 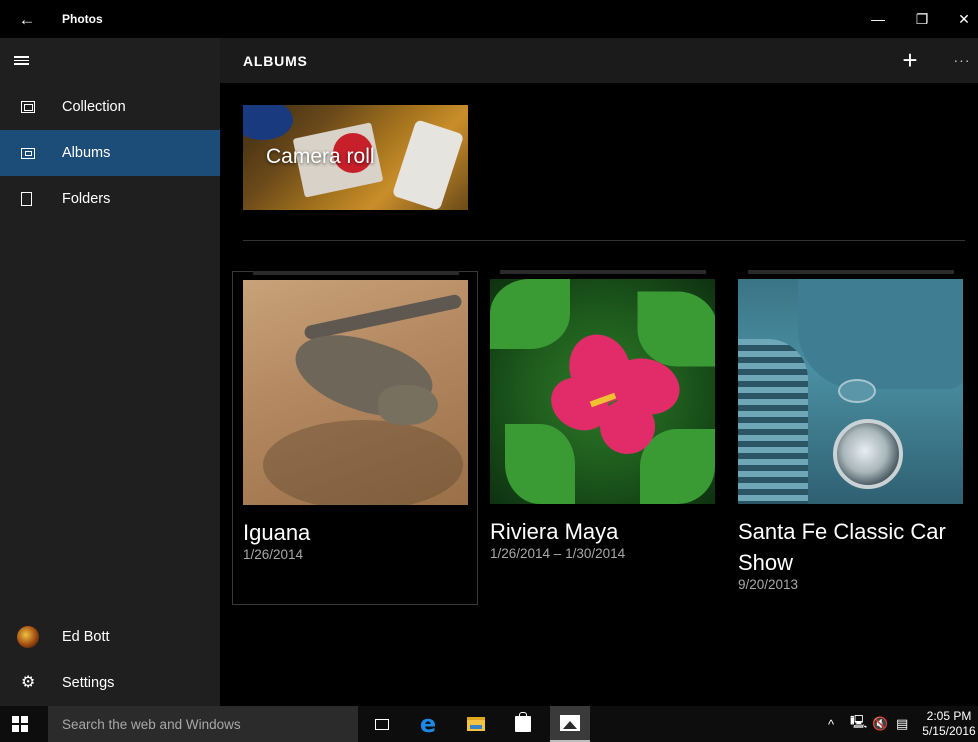 What do you see at coordinates (28, 61) in the screenshot?
I see `hamburger-menu-icon` at bounding box center [28, 61].